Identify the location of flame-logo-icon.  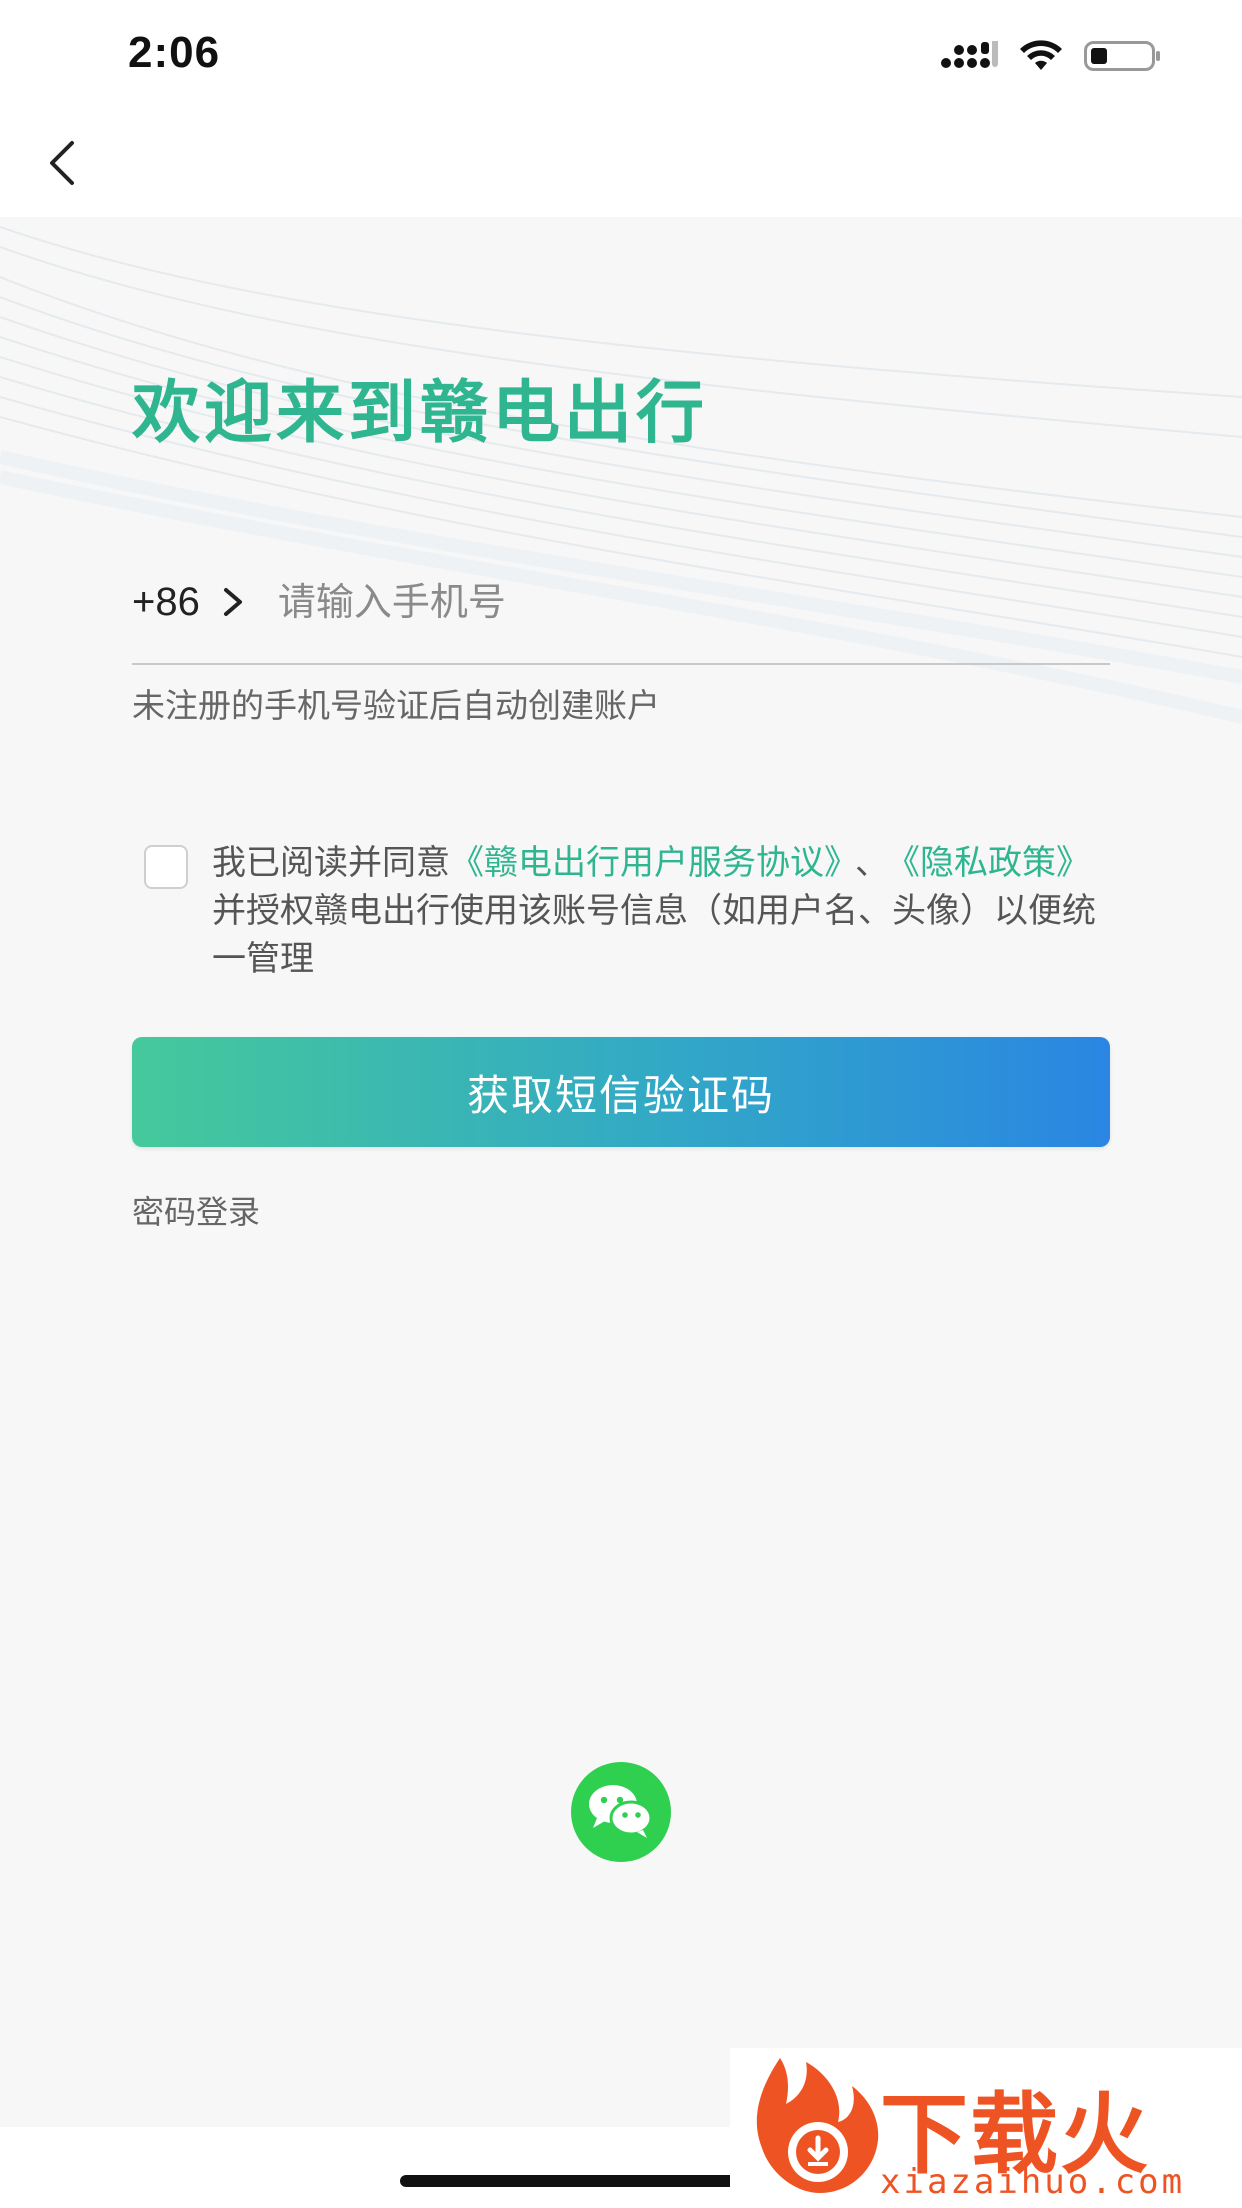
(817, 2125).